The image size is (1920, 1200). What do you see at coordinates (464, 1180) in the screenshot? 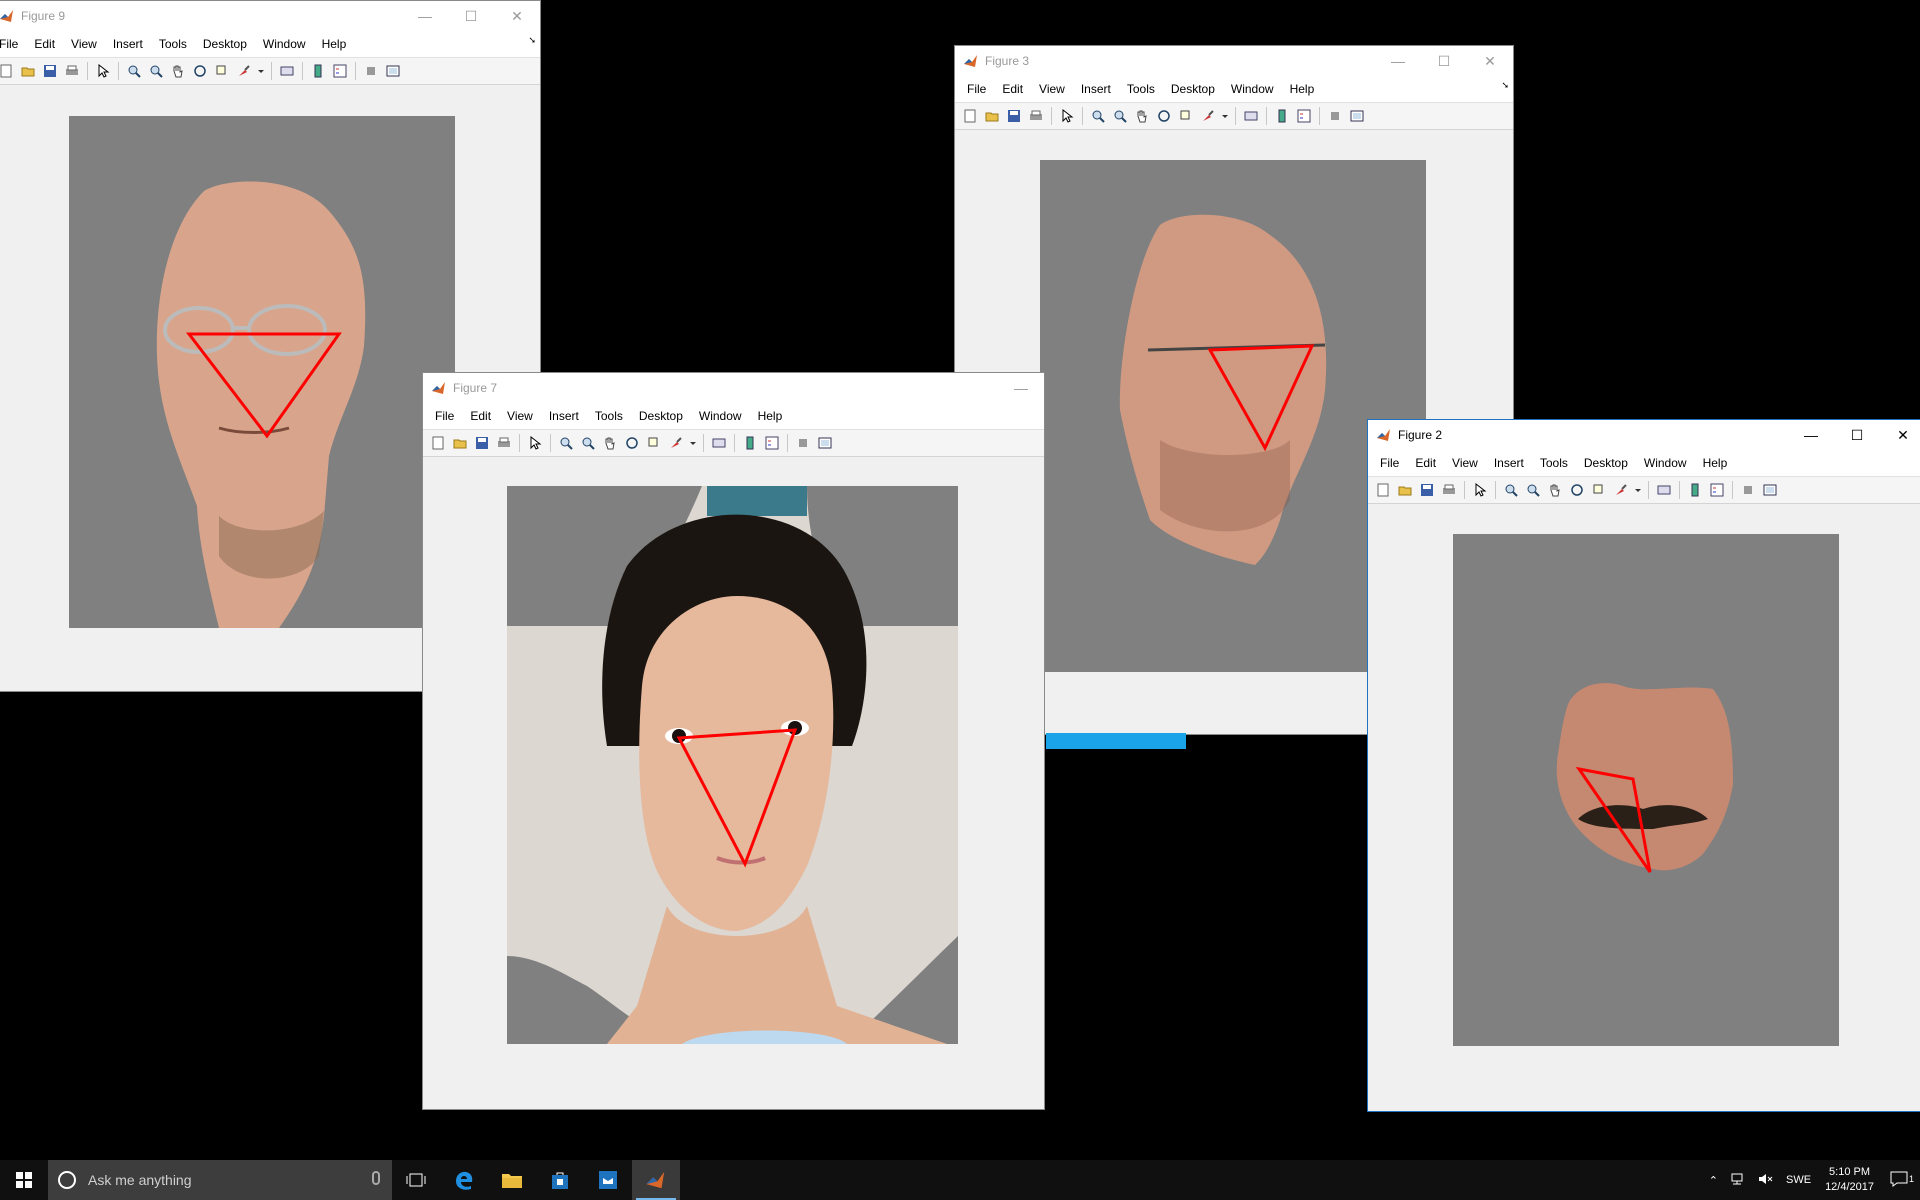
I see `edge-browser-button` at bounding box center [464, 1180].